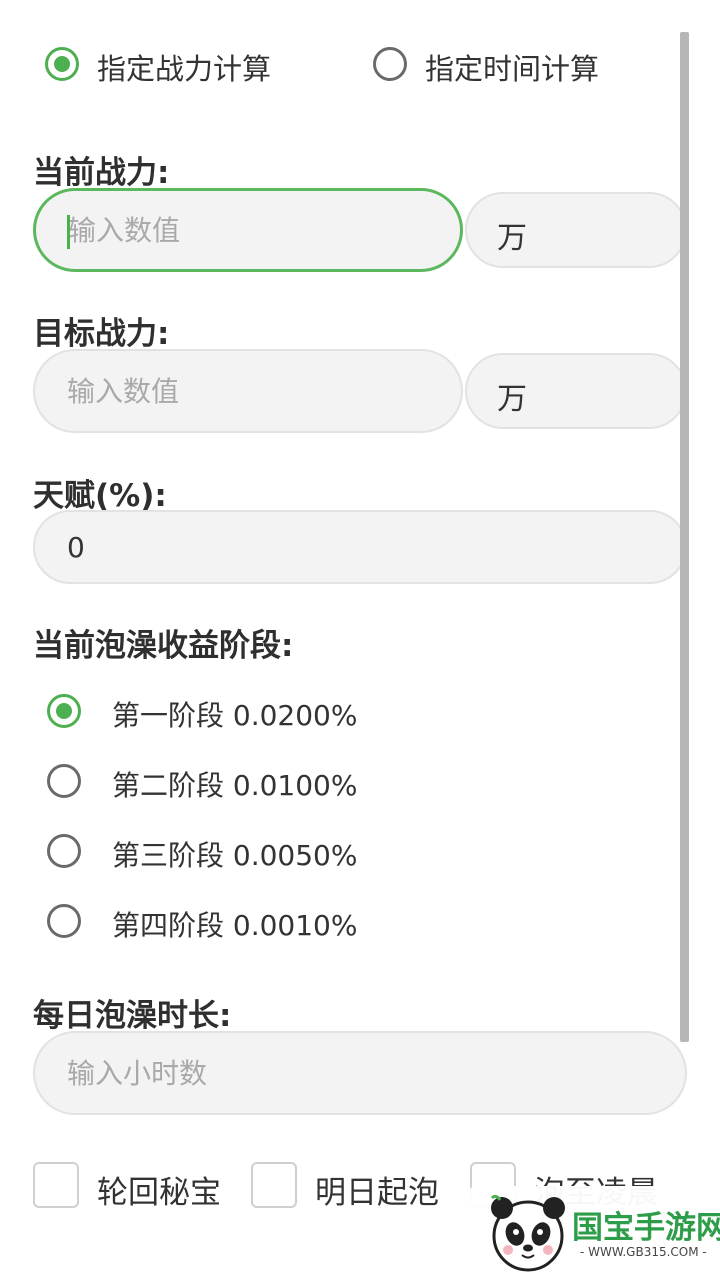 The height and width of the screenshot is (1280, 720). Describe the element at coordinates (159, 1189) in the screenshot. I see `checkbox-label-1: 轮回秘宝` at that location.